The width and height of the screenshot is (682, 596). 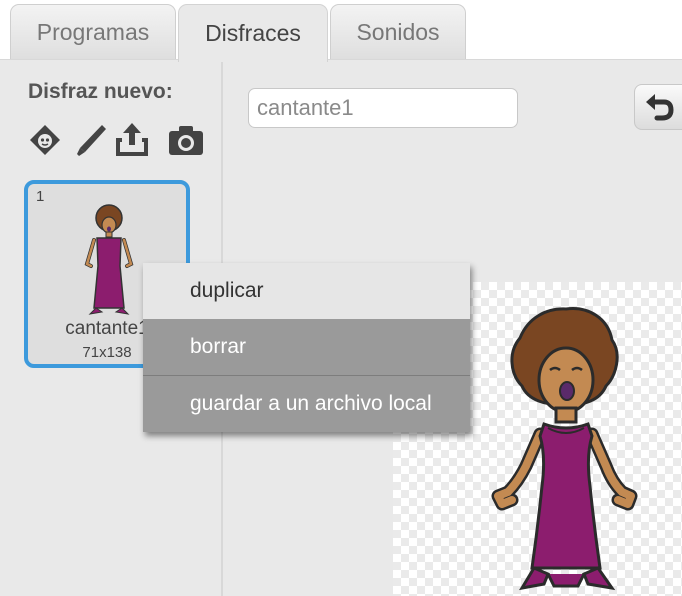 What do you see at coordinates (100, 91) in the screenshot?
I see `new-costume-title: Disfraz nuevo:` at bounding box center [100, 91].